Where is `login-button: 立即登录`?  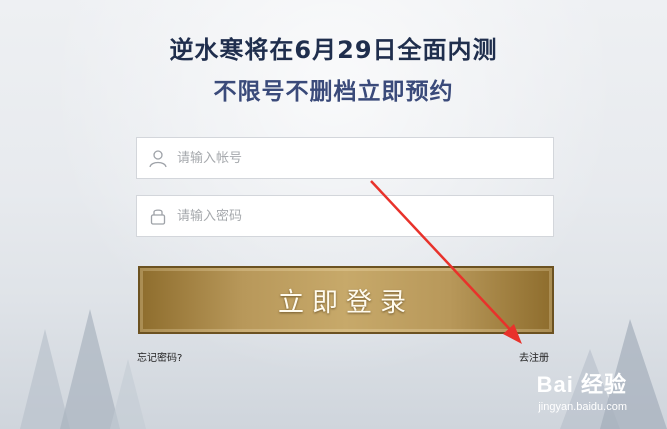
login-button: 立即登录 is located at coordinates (346, 300).